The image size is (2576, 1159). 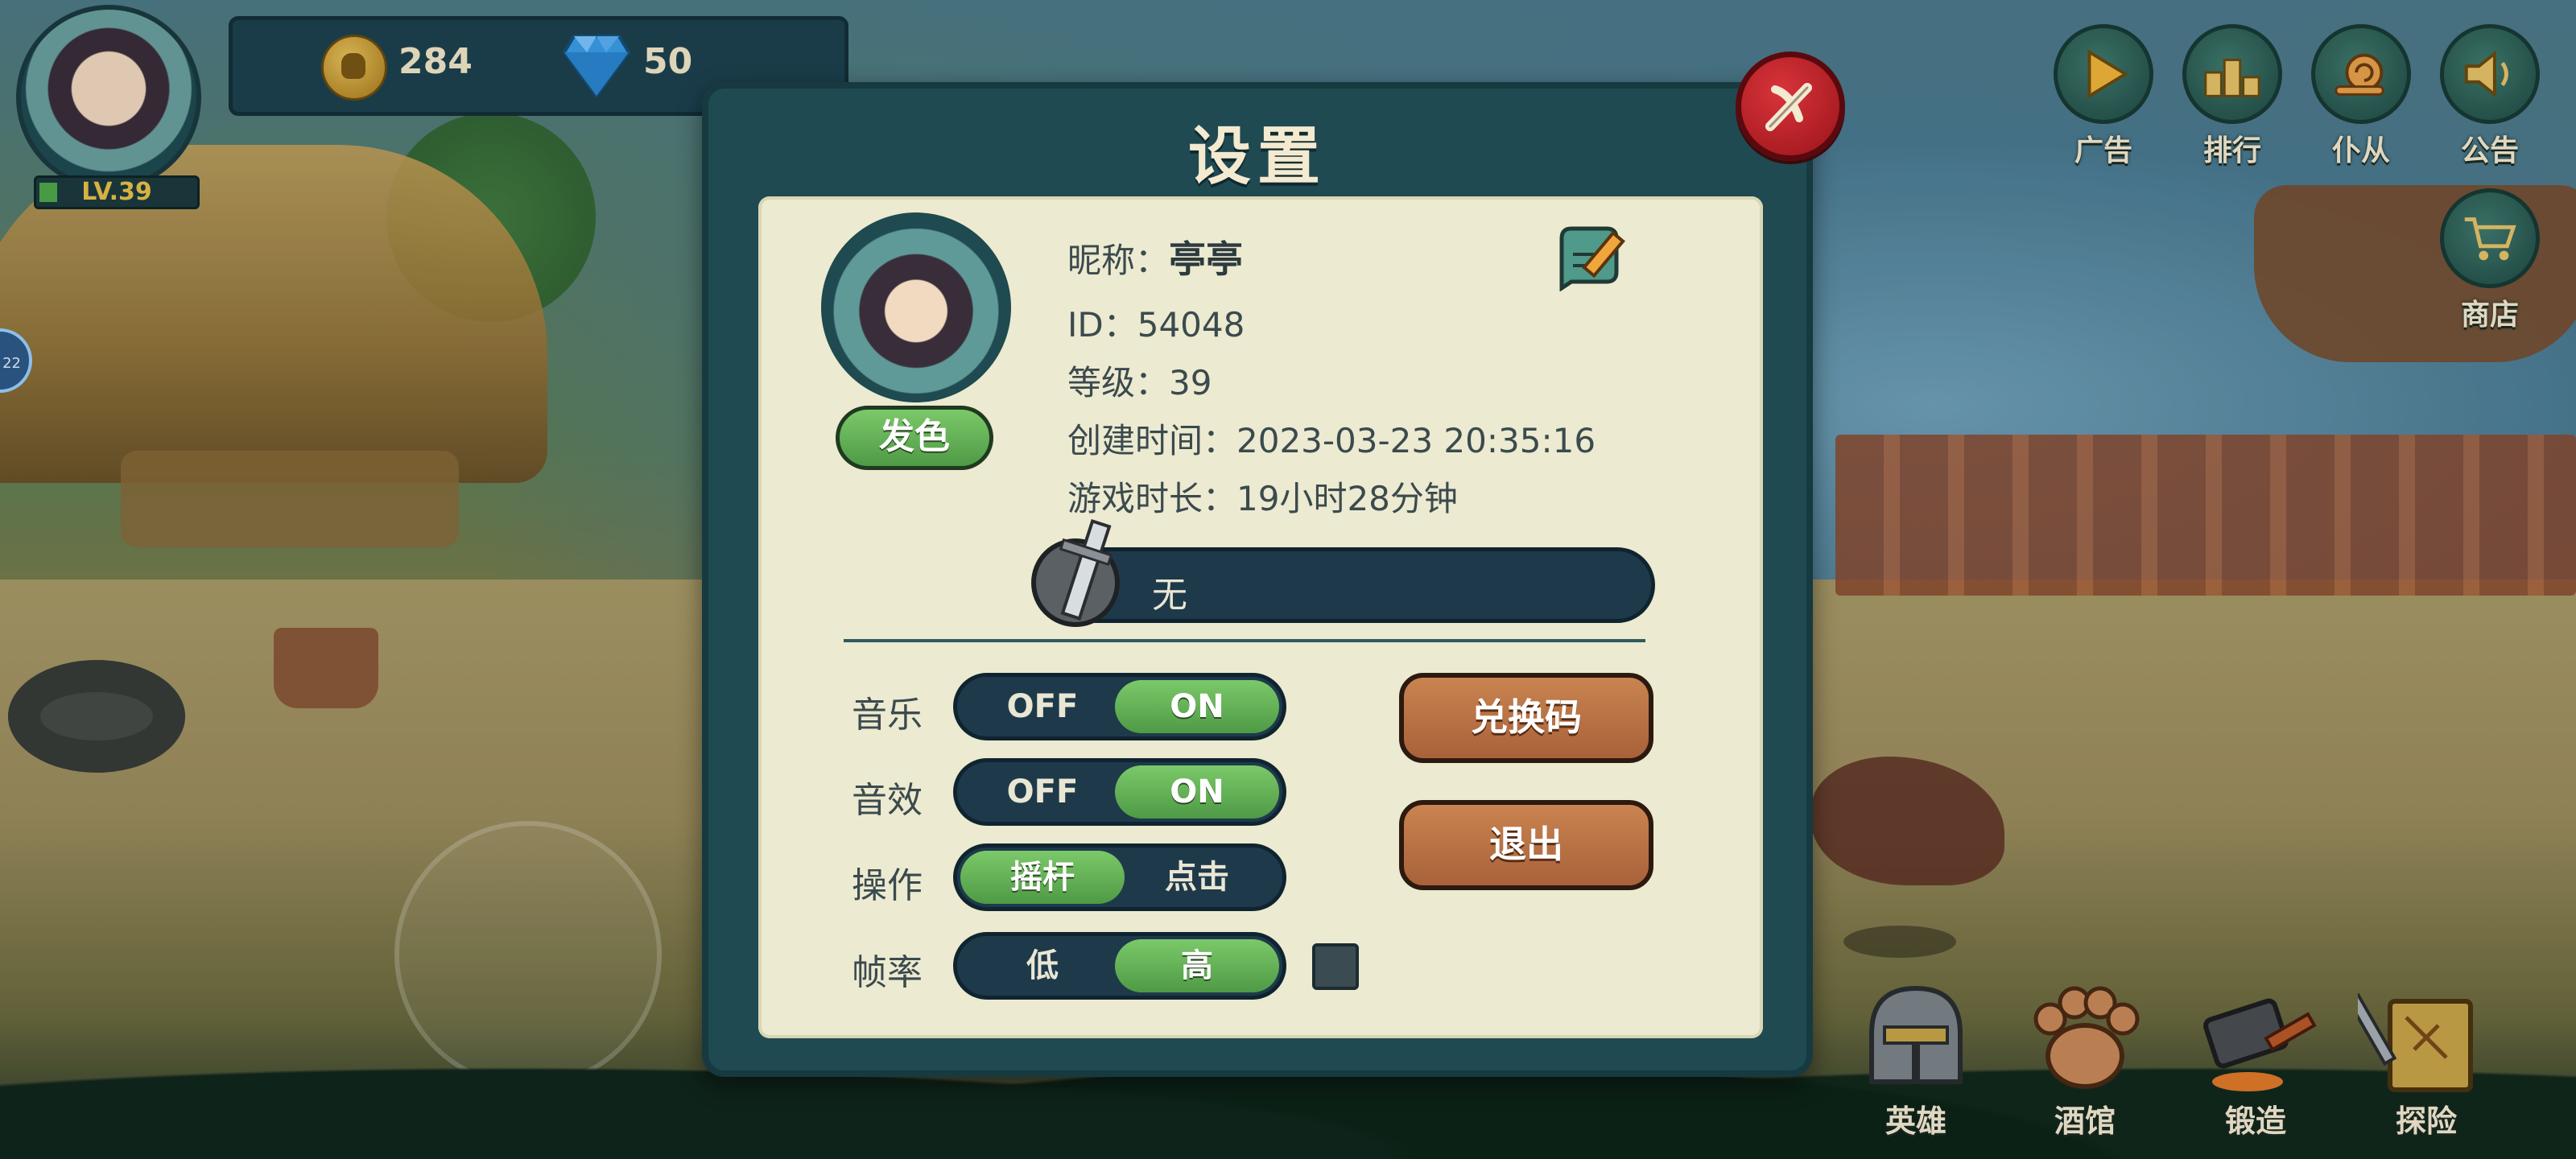 What do you see at coordinates (1257, 157) in the screenshot?
I see `dialog-title: 设置` at bounding box center [1257, 157].